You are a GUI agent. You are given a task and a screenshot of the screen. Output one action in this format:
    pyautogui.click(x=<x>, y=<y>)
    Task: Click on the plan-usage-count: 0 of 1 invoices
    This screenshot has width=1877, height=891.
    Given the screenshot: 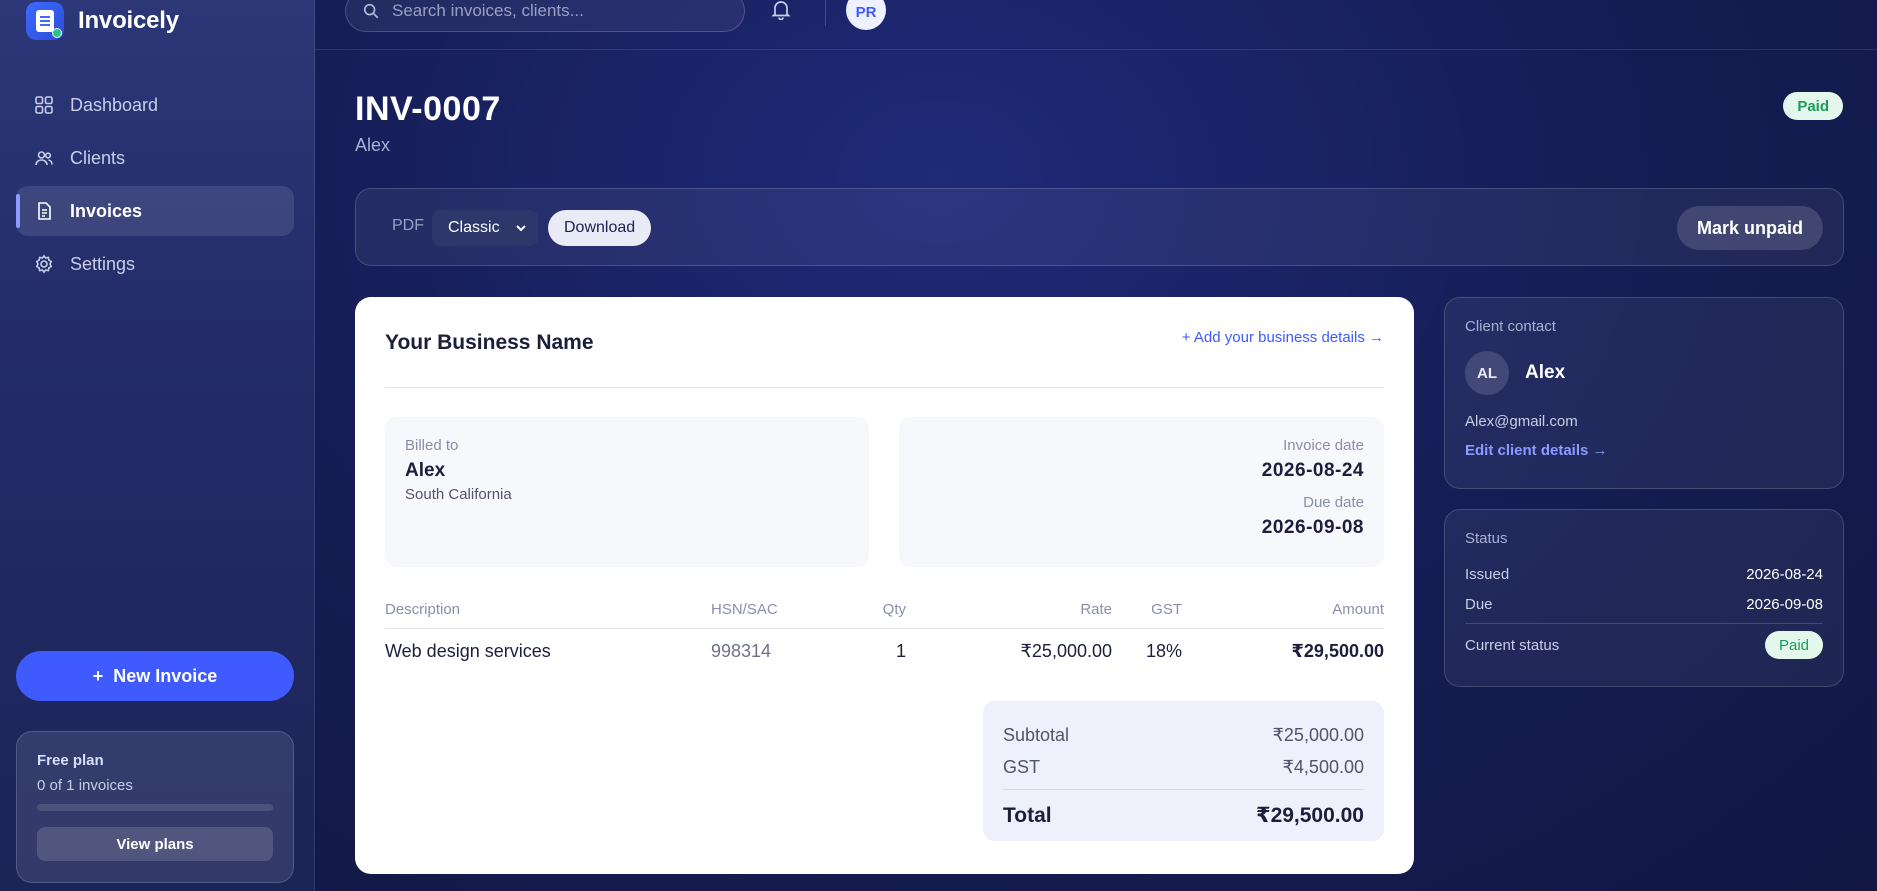 What is the action you would take?
    pyautogui.click(x=85, y=785)
    